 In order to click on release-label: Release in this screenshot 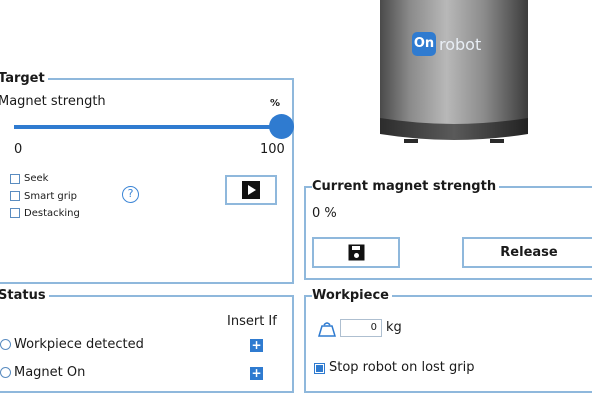, I will do `click(529, 252)`.